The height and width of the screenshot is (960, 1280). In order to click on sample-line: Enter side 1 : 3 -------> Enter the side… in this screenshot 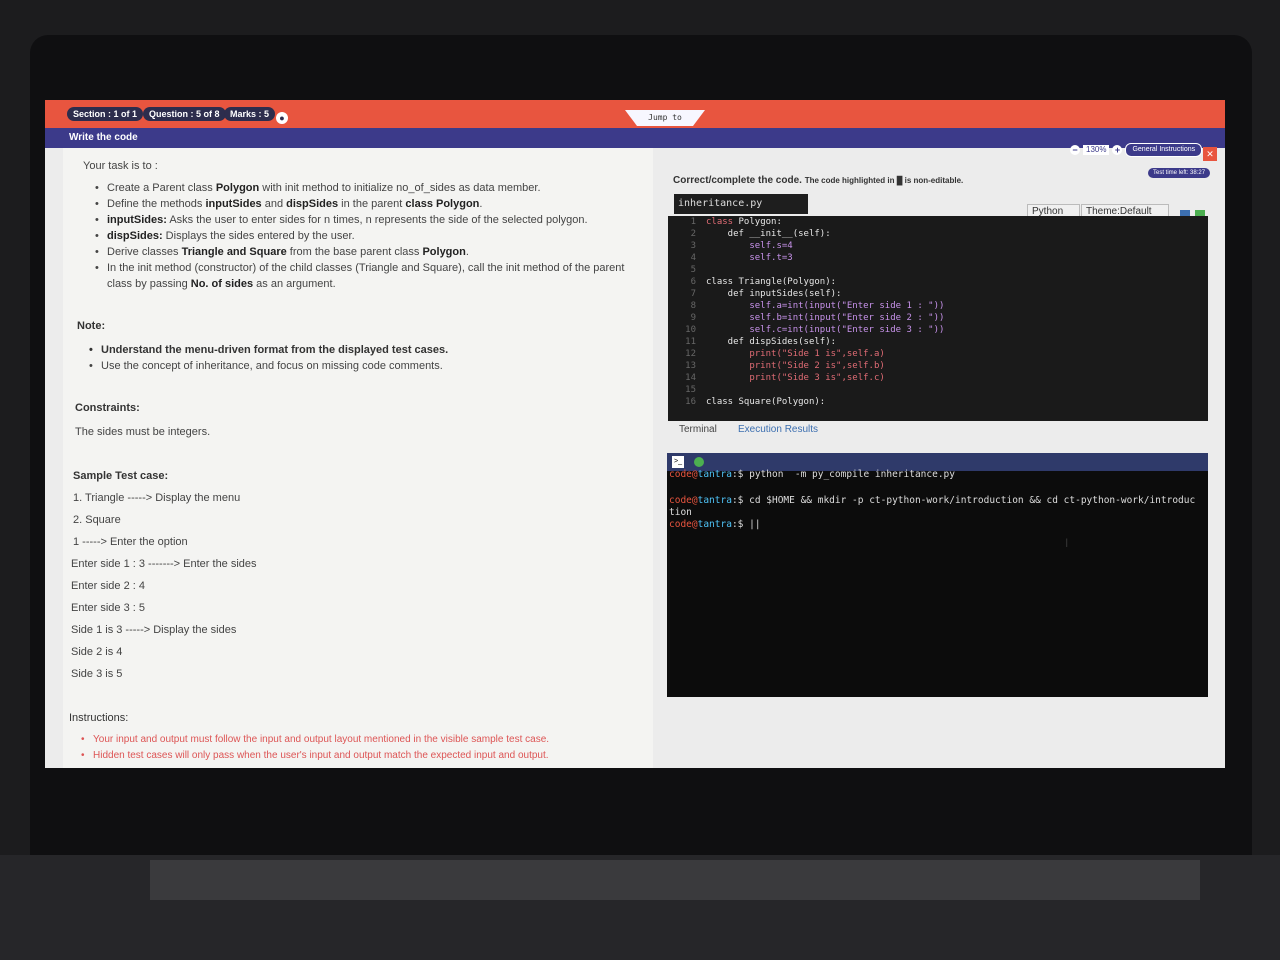, I will do `click(164, 564)`.